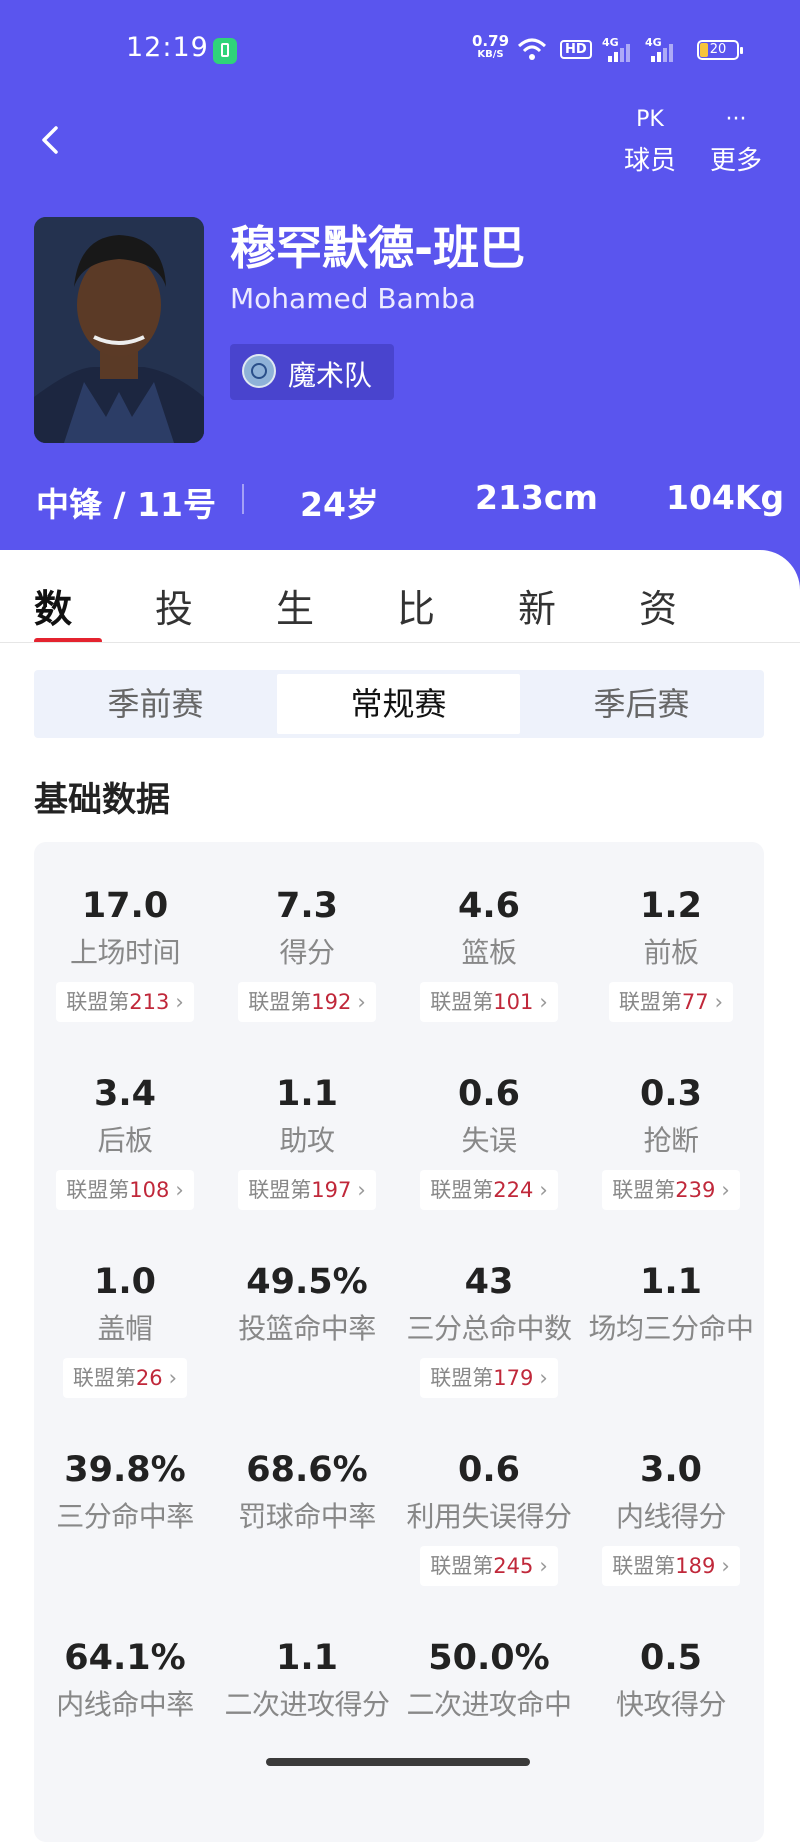 This screenshot has width=800, height=1842. I want to click on stat-cell: 3.0 内线得分 联盟第189 ›, so click(671, 1517).